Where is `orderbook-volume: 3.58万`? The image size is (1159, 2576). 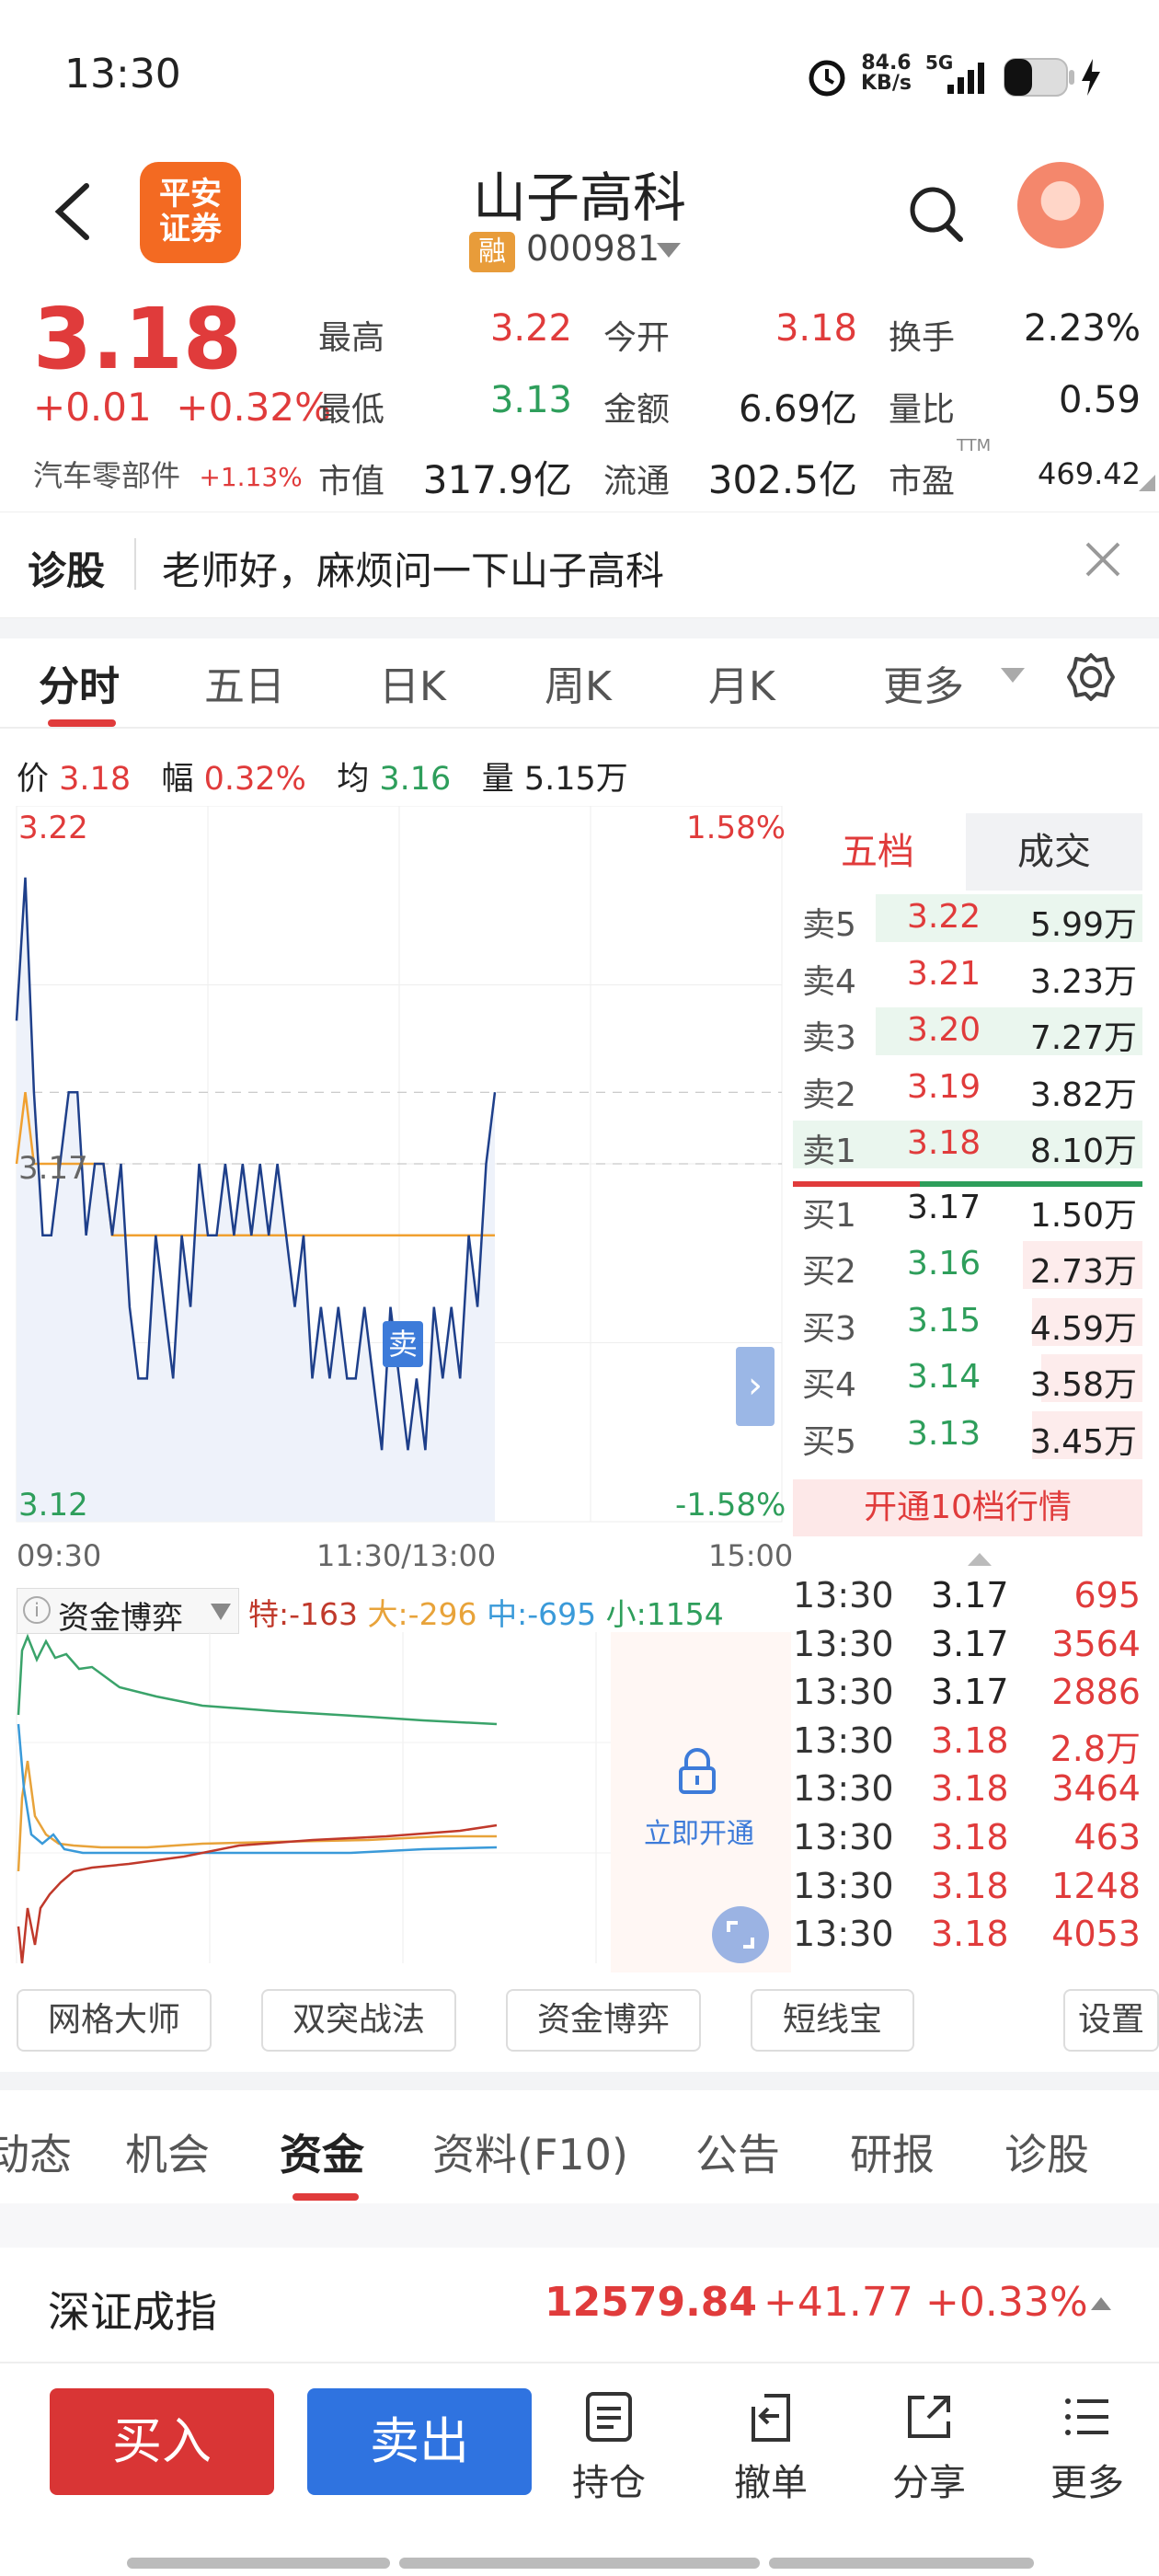 orderbook-volume: 3.58万 is located at coordinates (1083, 1385).